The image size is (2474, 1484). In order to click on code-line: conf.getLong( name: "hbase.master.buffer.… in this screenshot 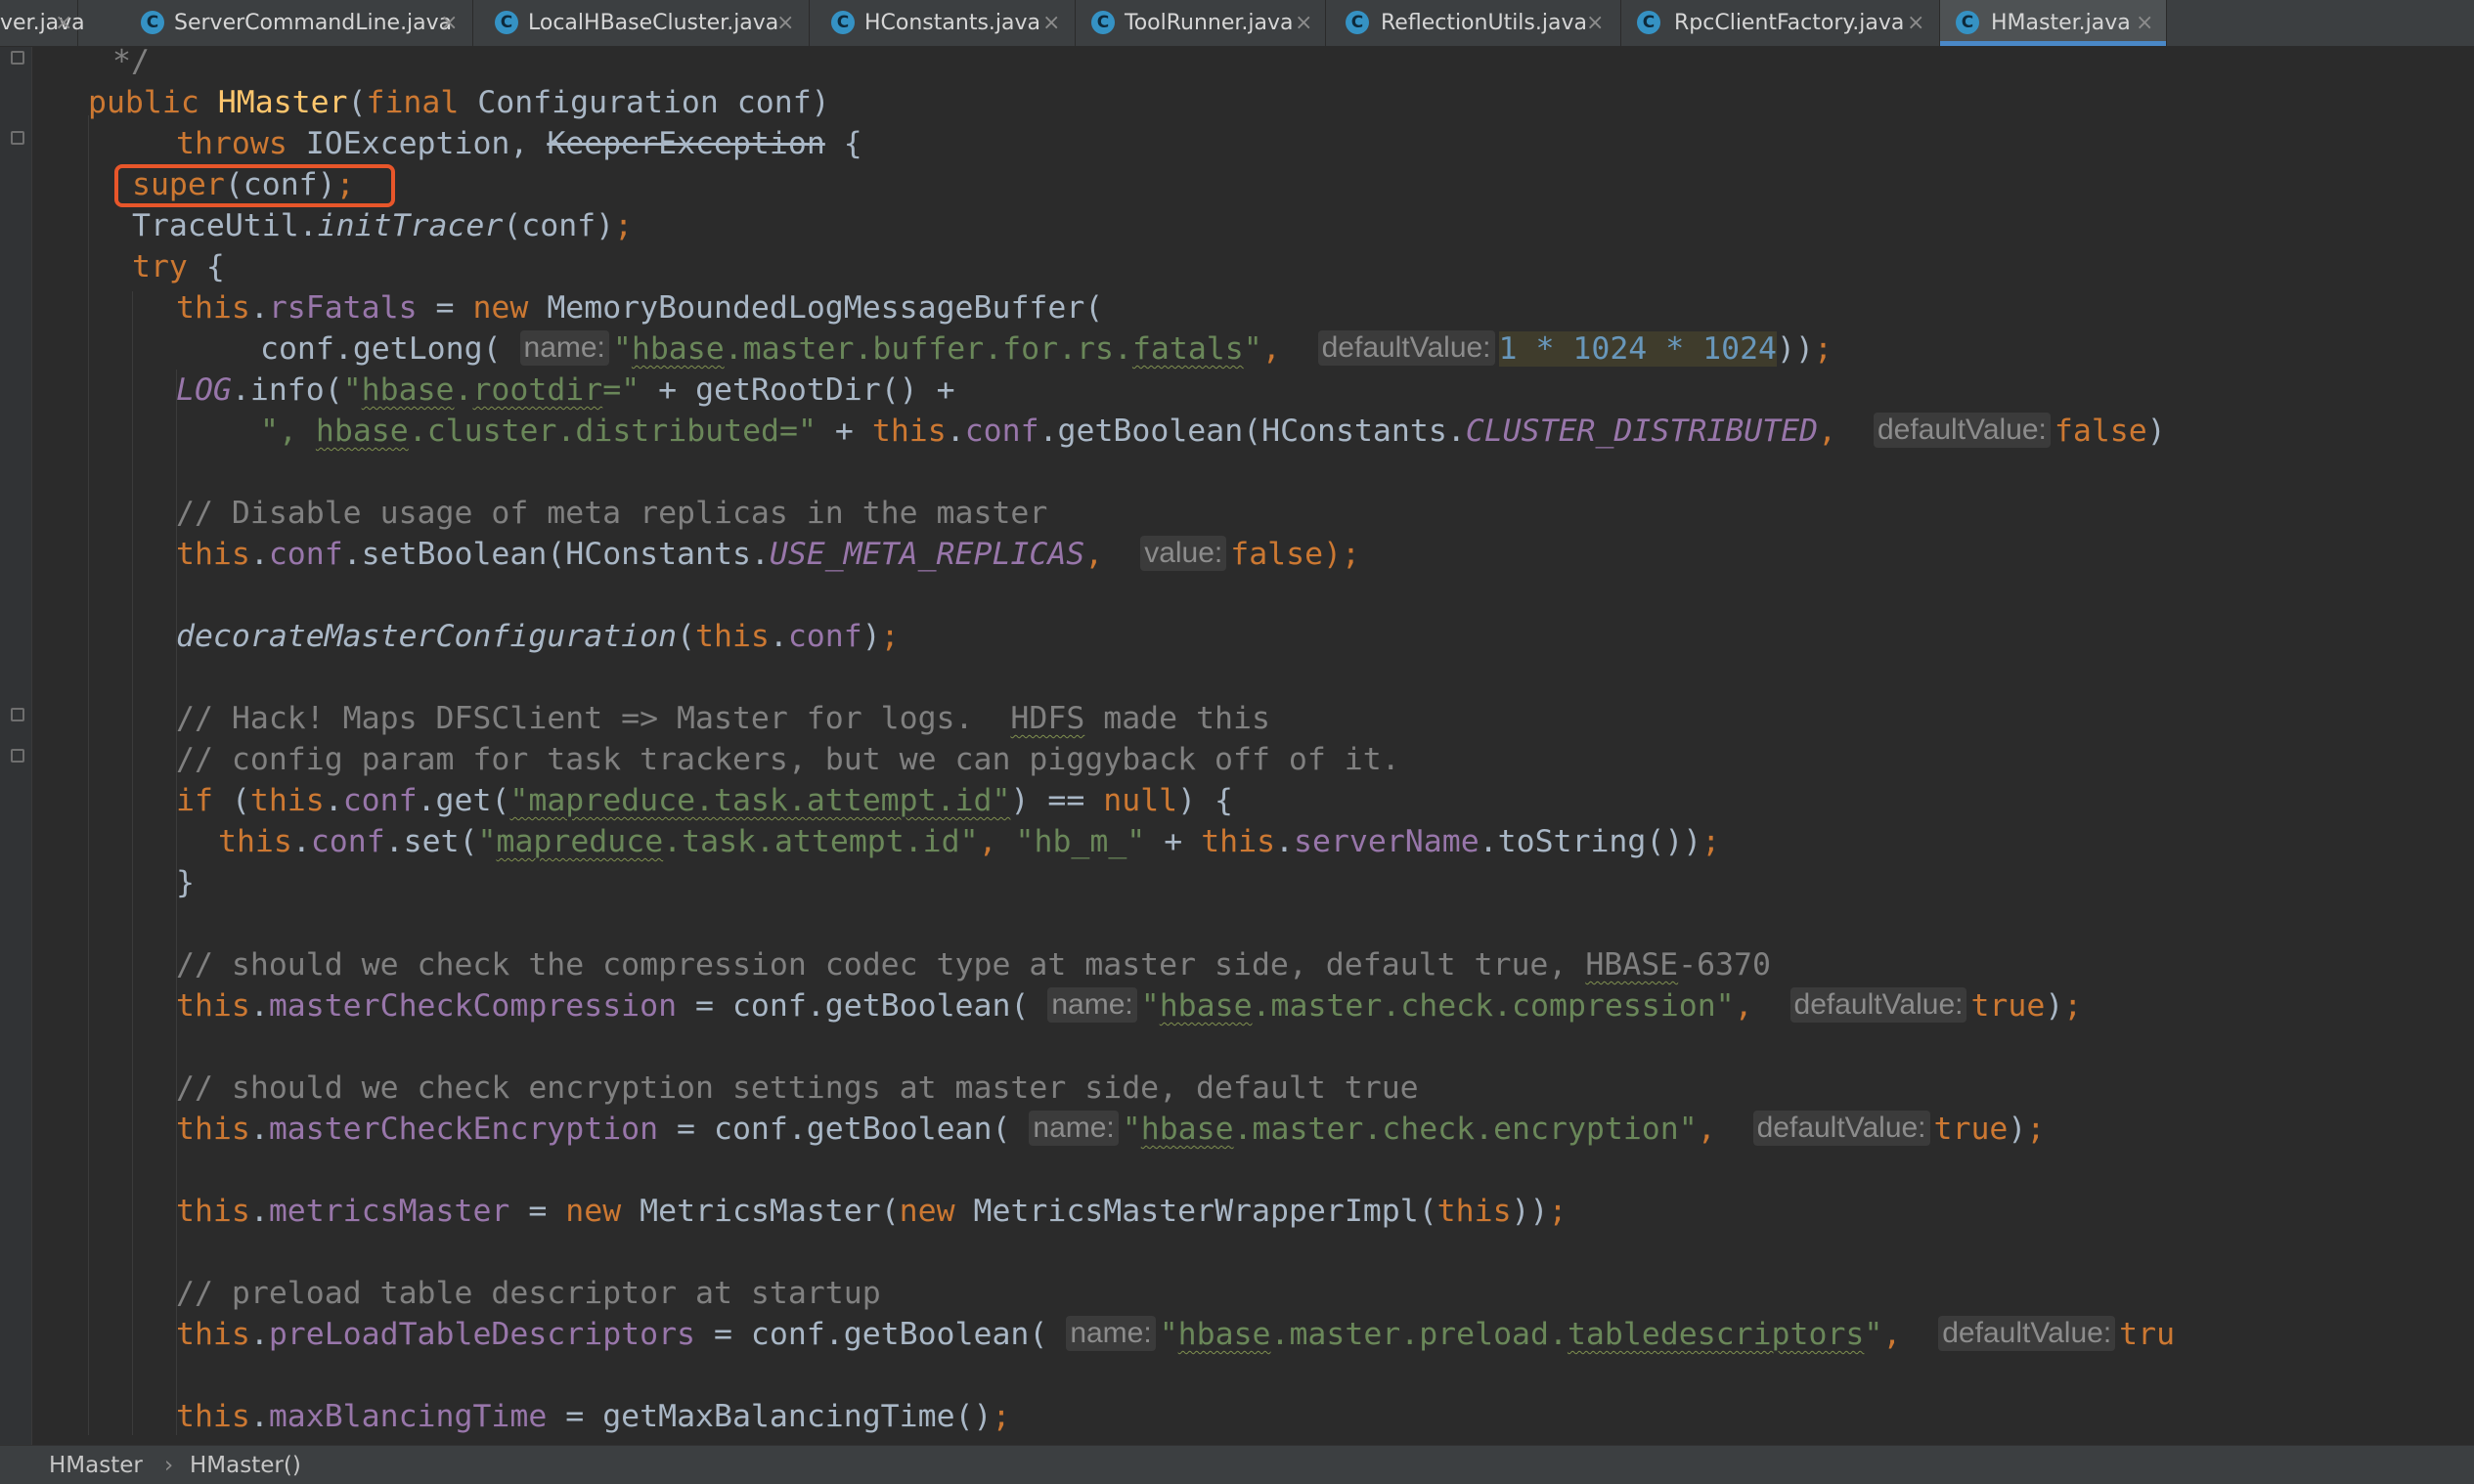, I will do `click(1046, 349)`.